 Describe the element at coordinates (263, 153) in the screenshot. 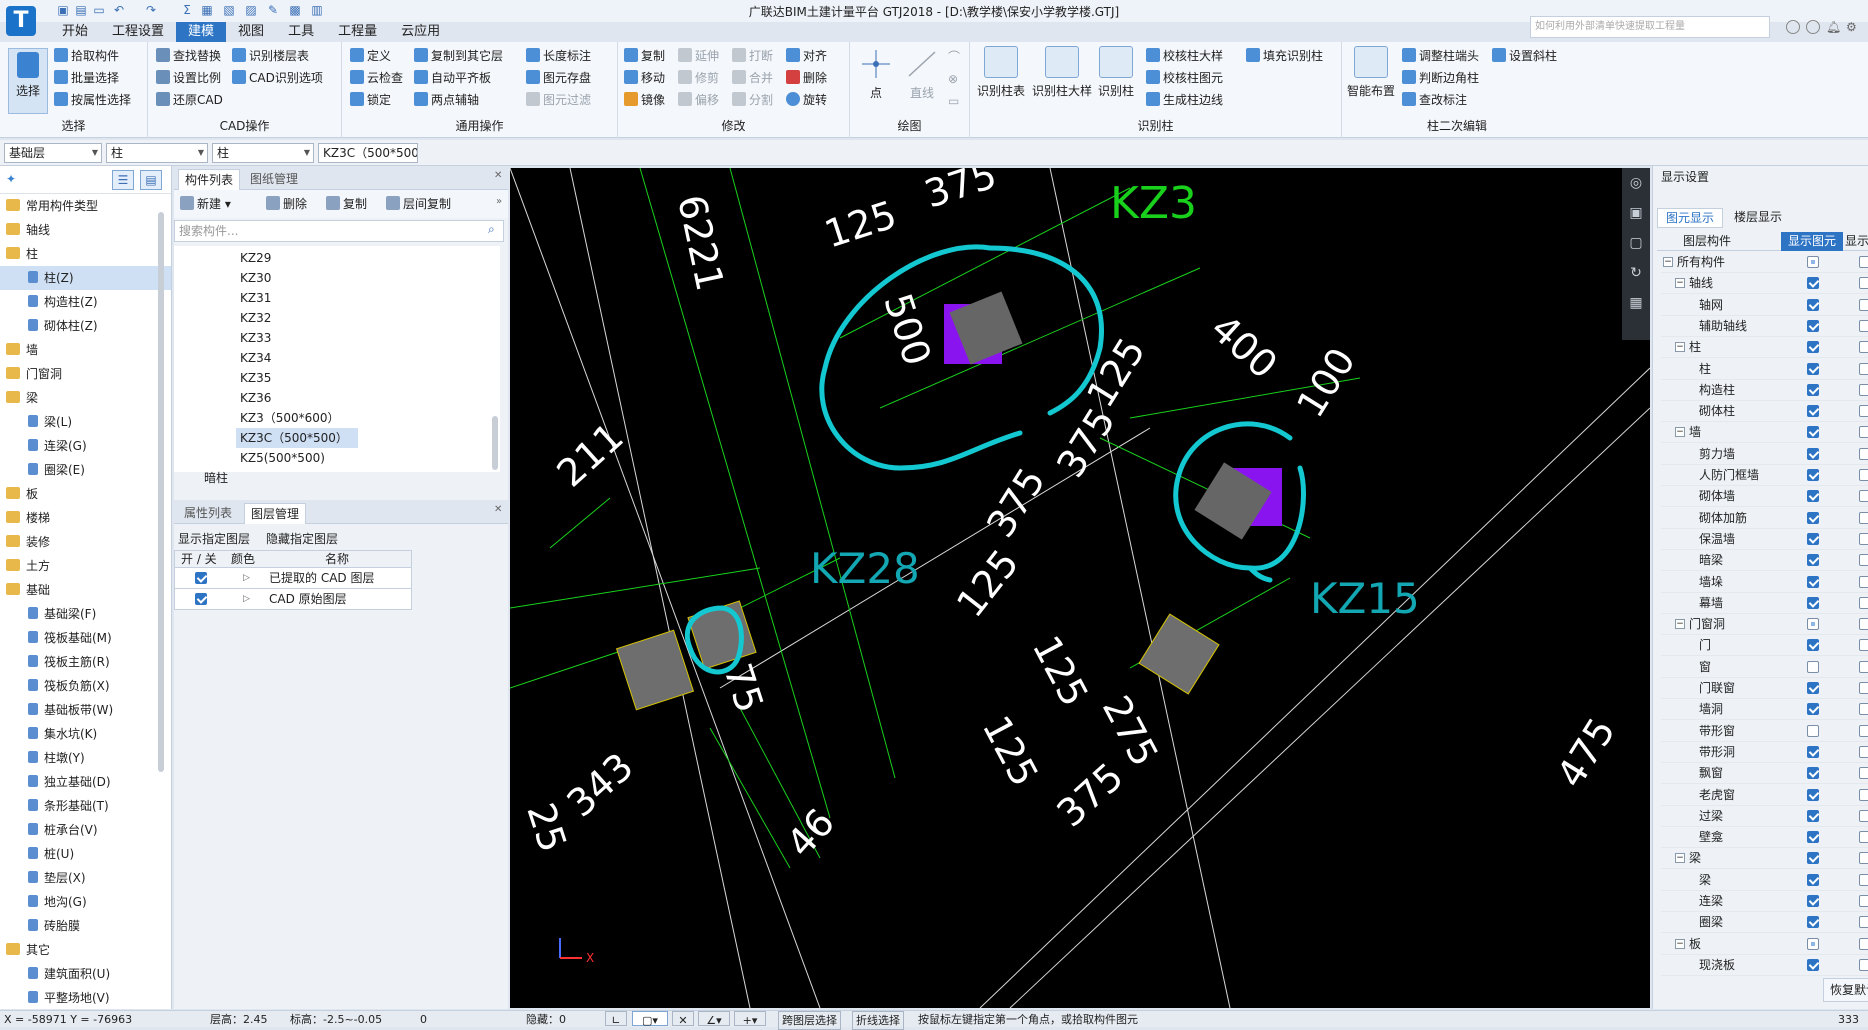

I see `type-select: 柱 ▼` at that location.